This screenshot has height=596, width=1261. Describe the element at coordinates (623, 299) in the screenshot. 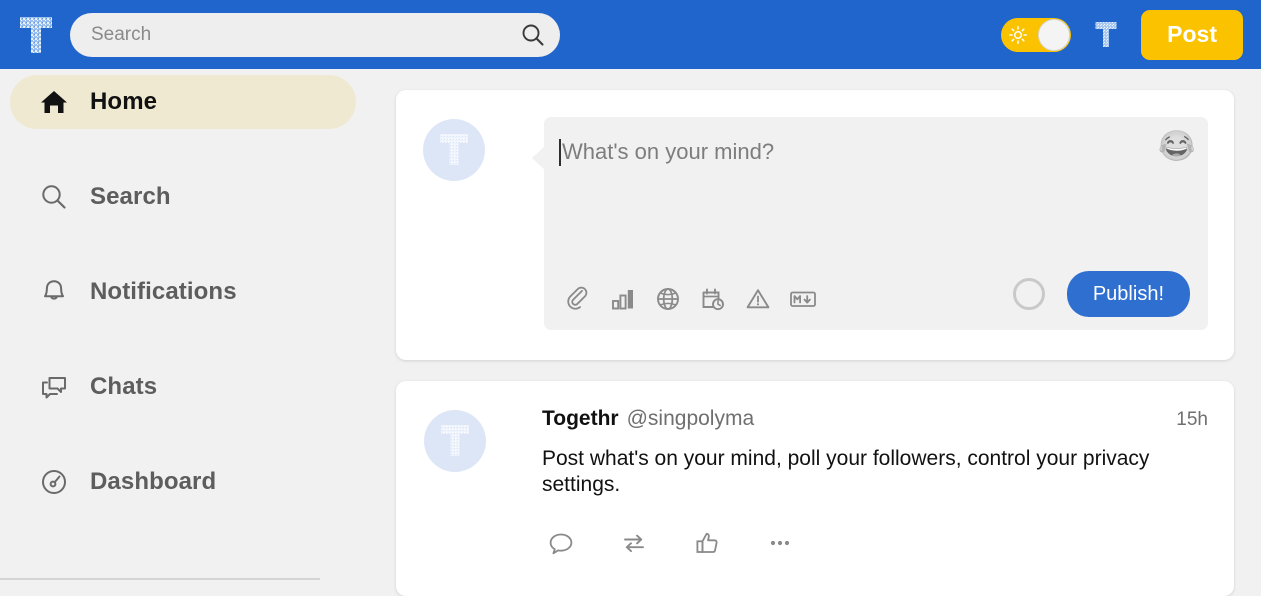

I see `poll-icon` at that location.